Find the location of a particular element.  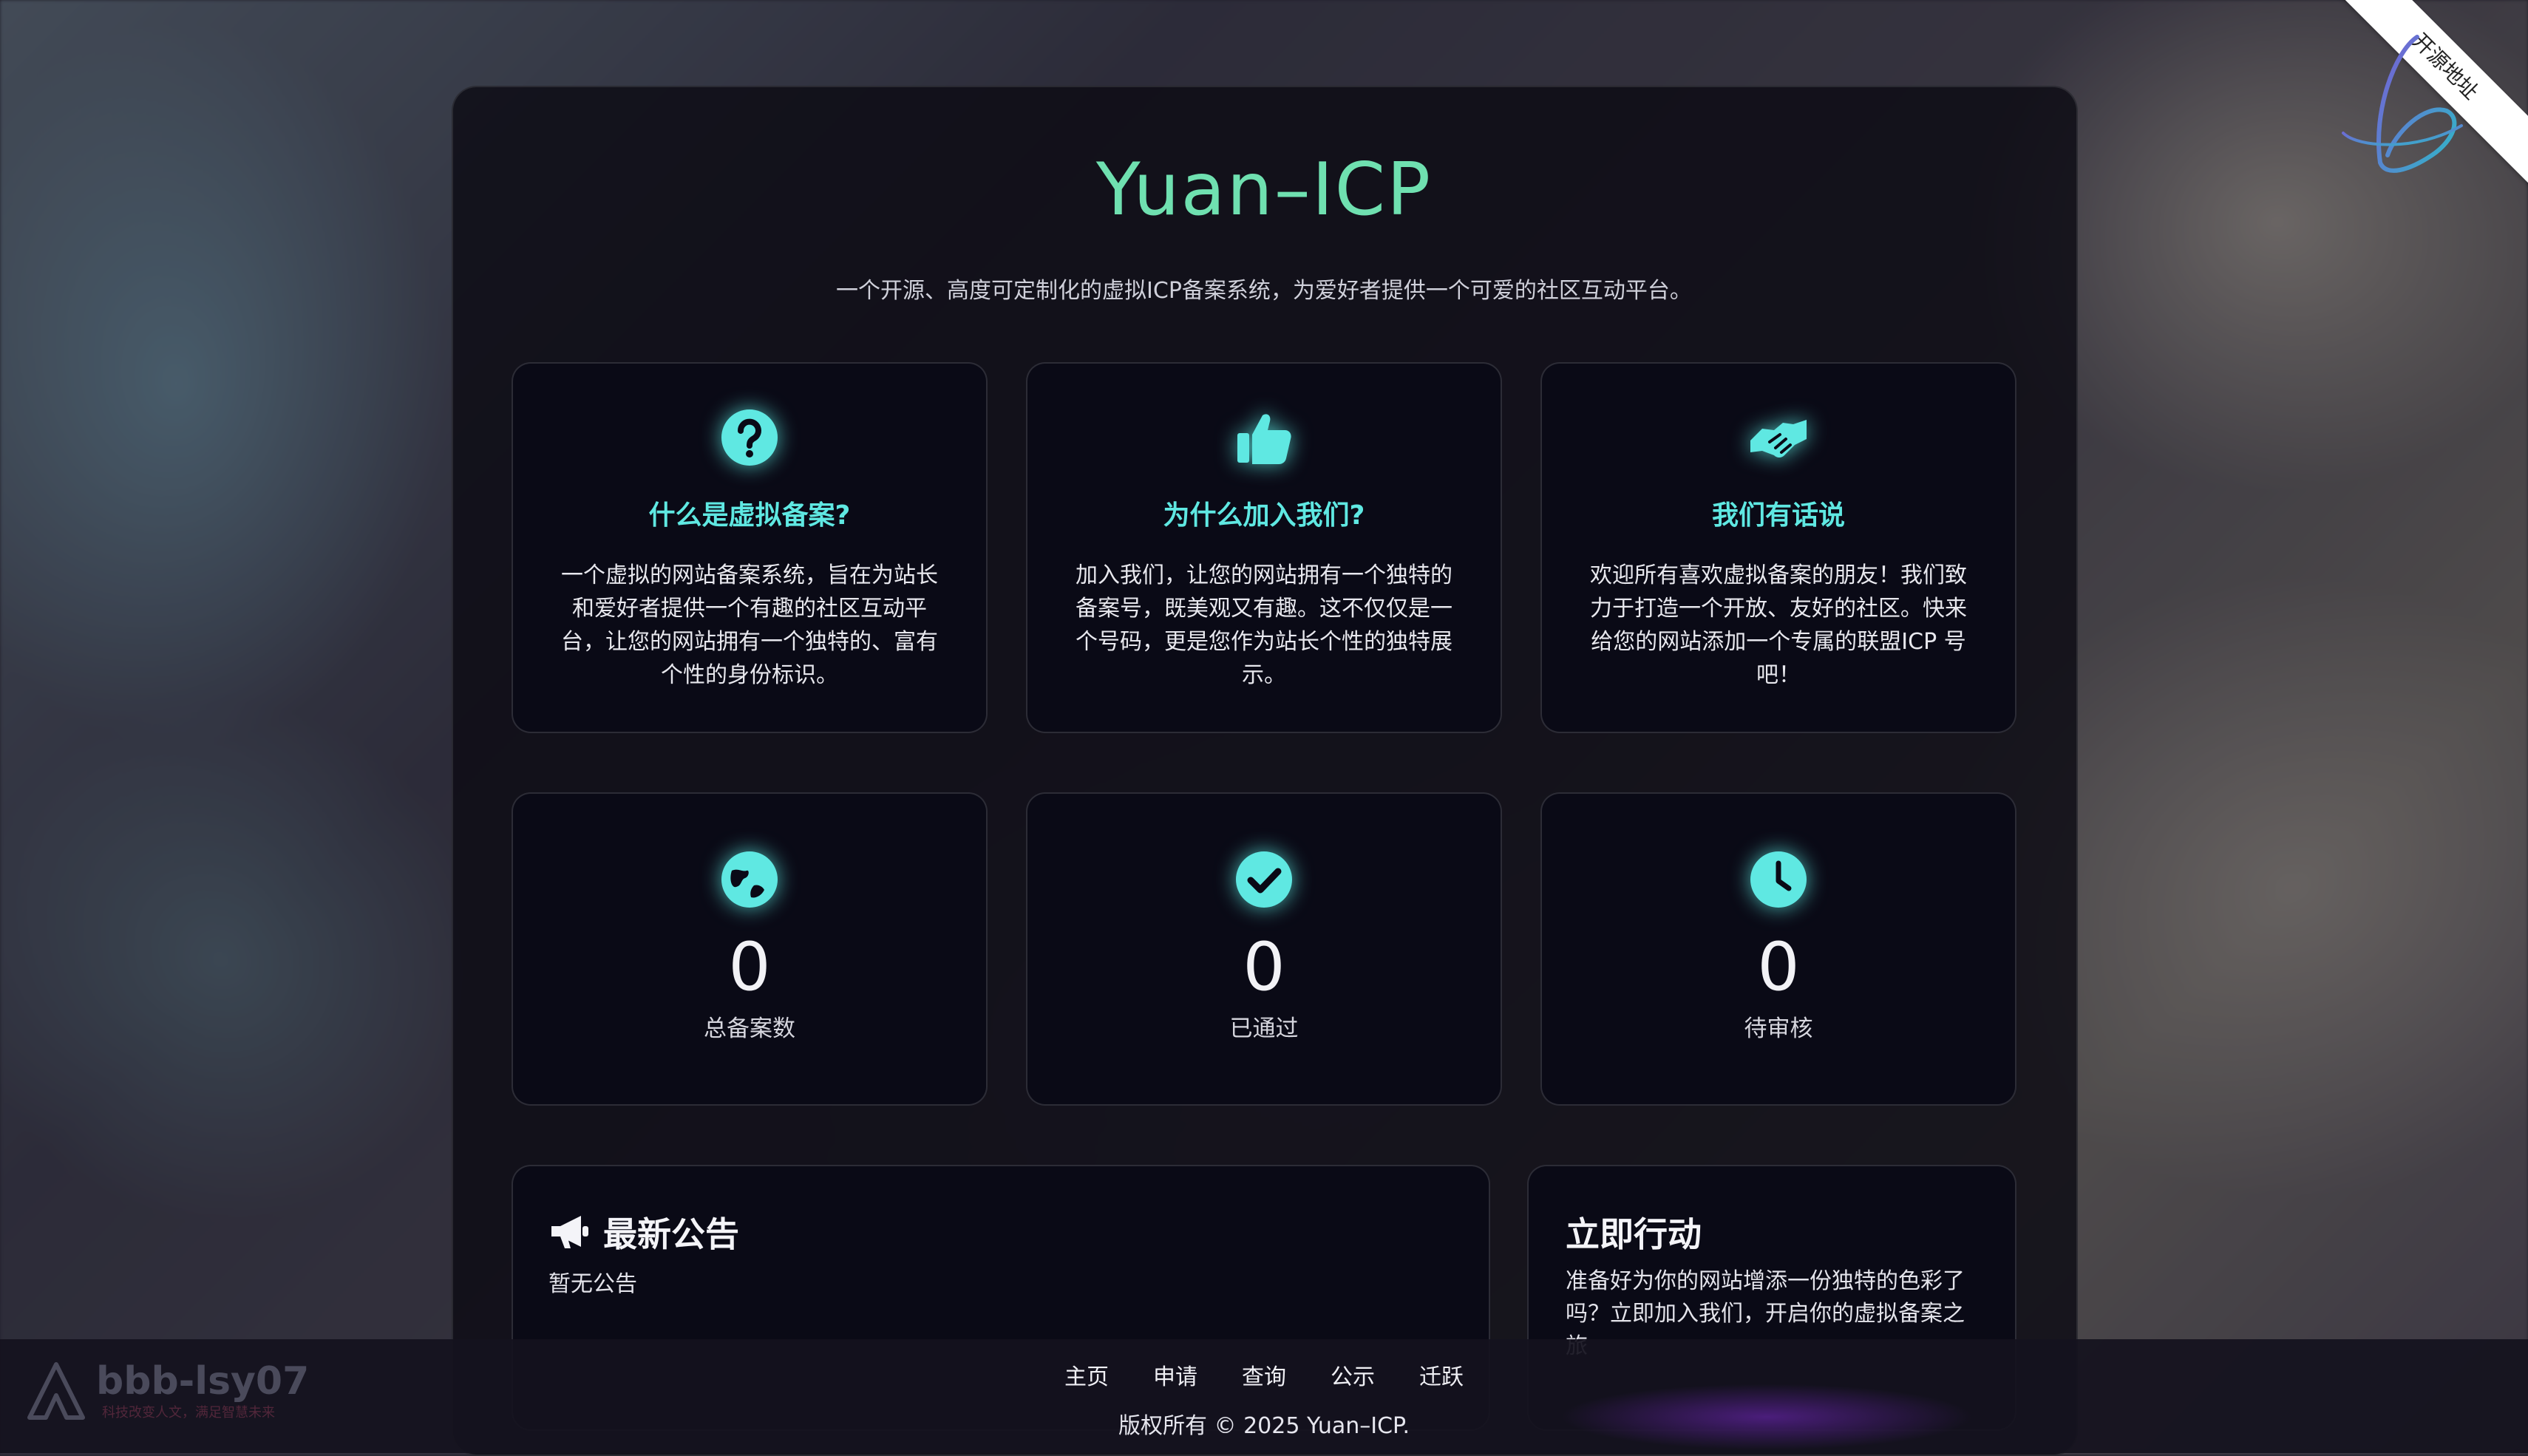

nav-link-home: 主页 is located at coordinates (1086, 1374).